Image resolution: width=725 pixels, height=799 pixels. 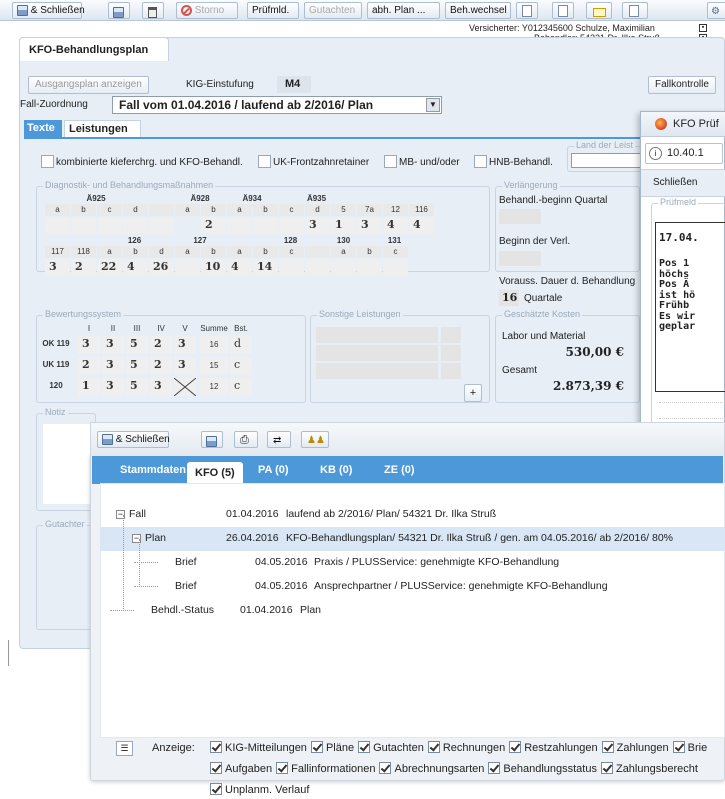 What do you see at coordinates (480, 161) in the screenshot?
I see `checkbox-hnb` at bounding box center [480, 161].